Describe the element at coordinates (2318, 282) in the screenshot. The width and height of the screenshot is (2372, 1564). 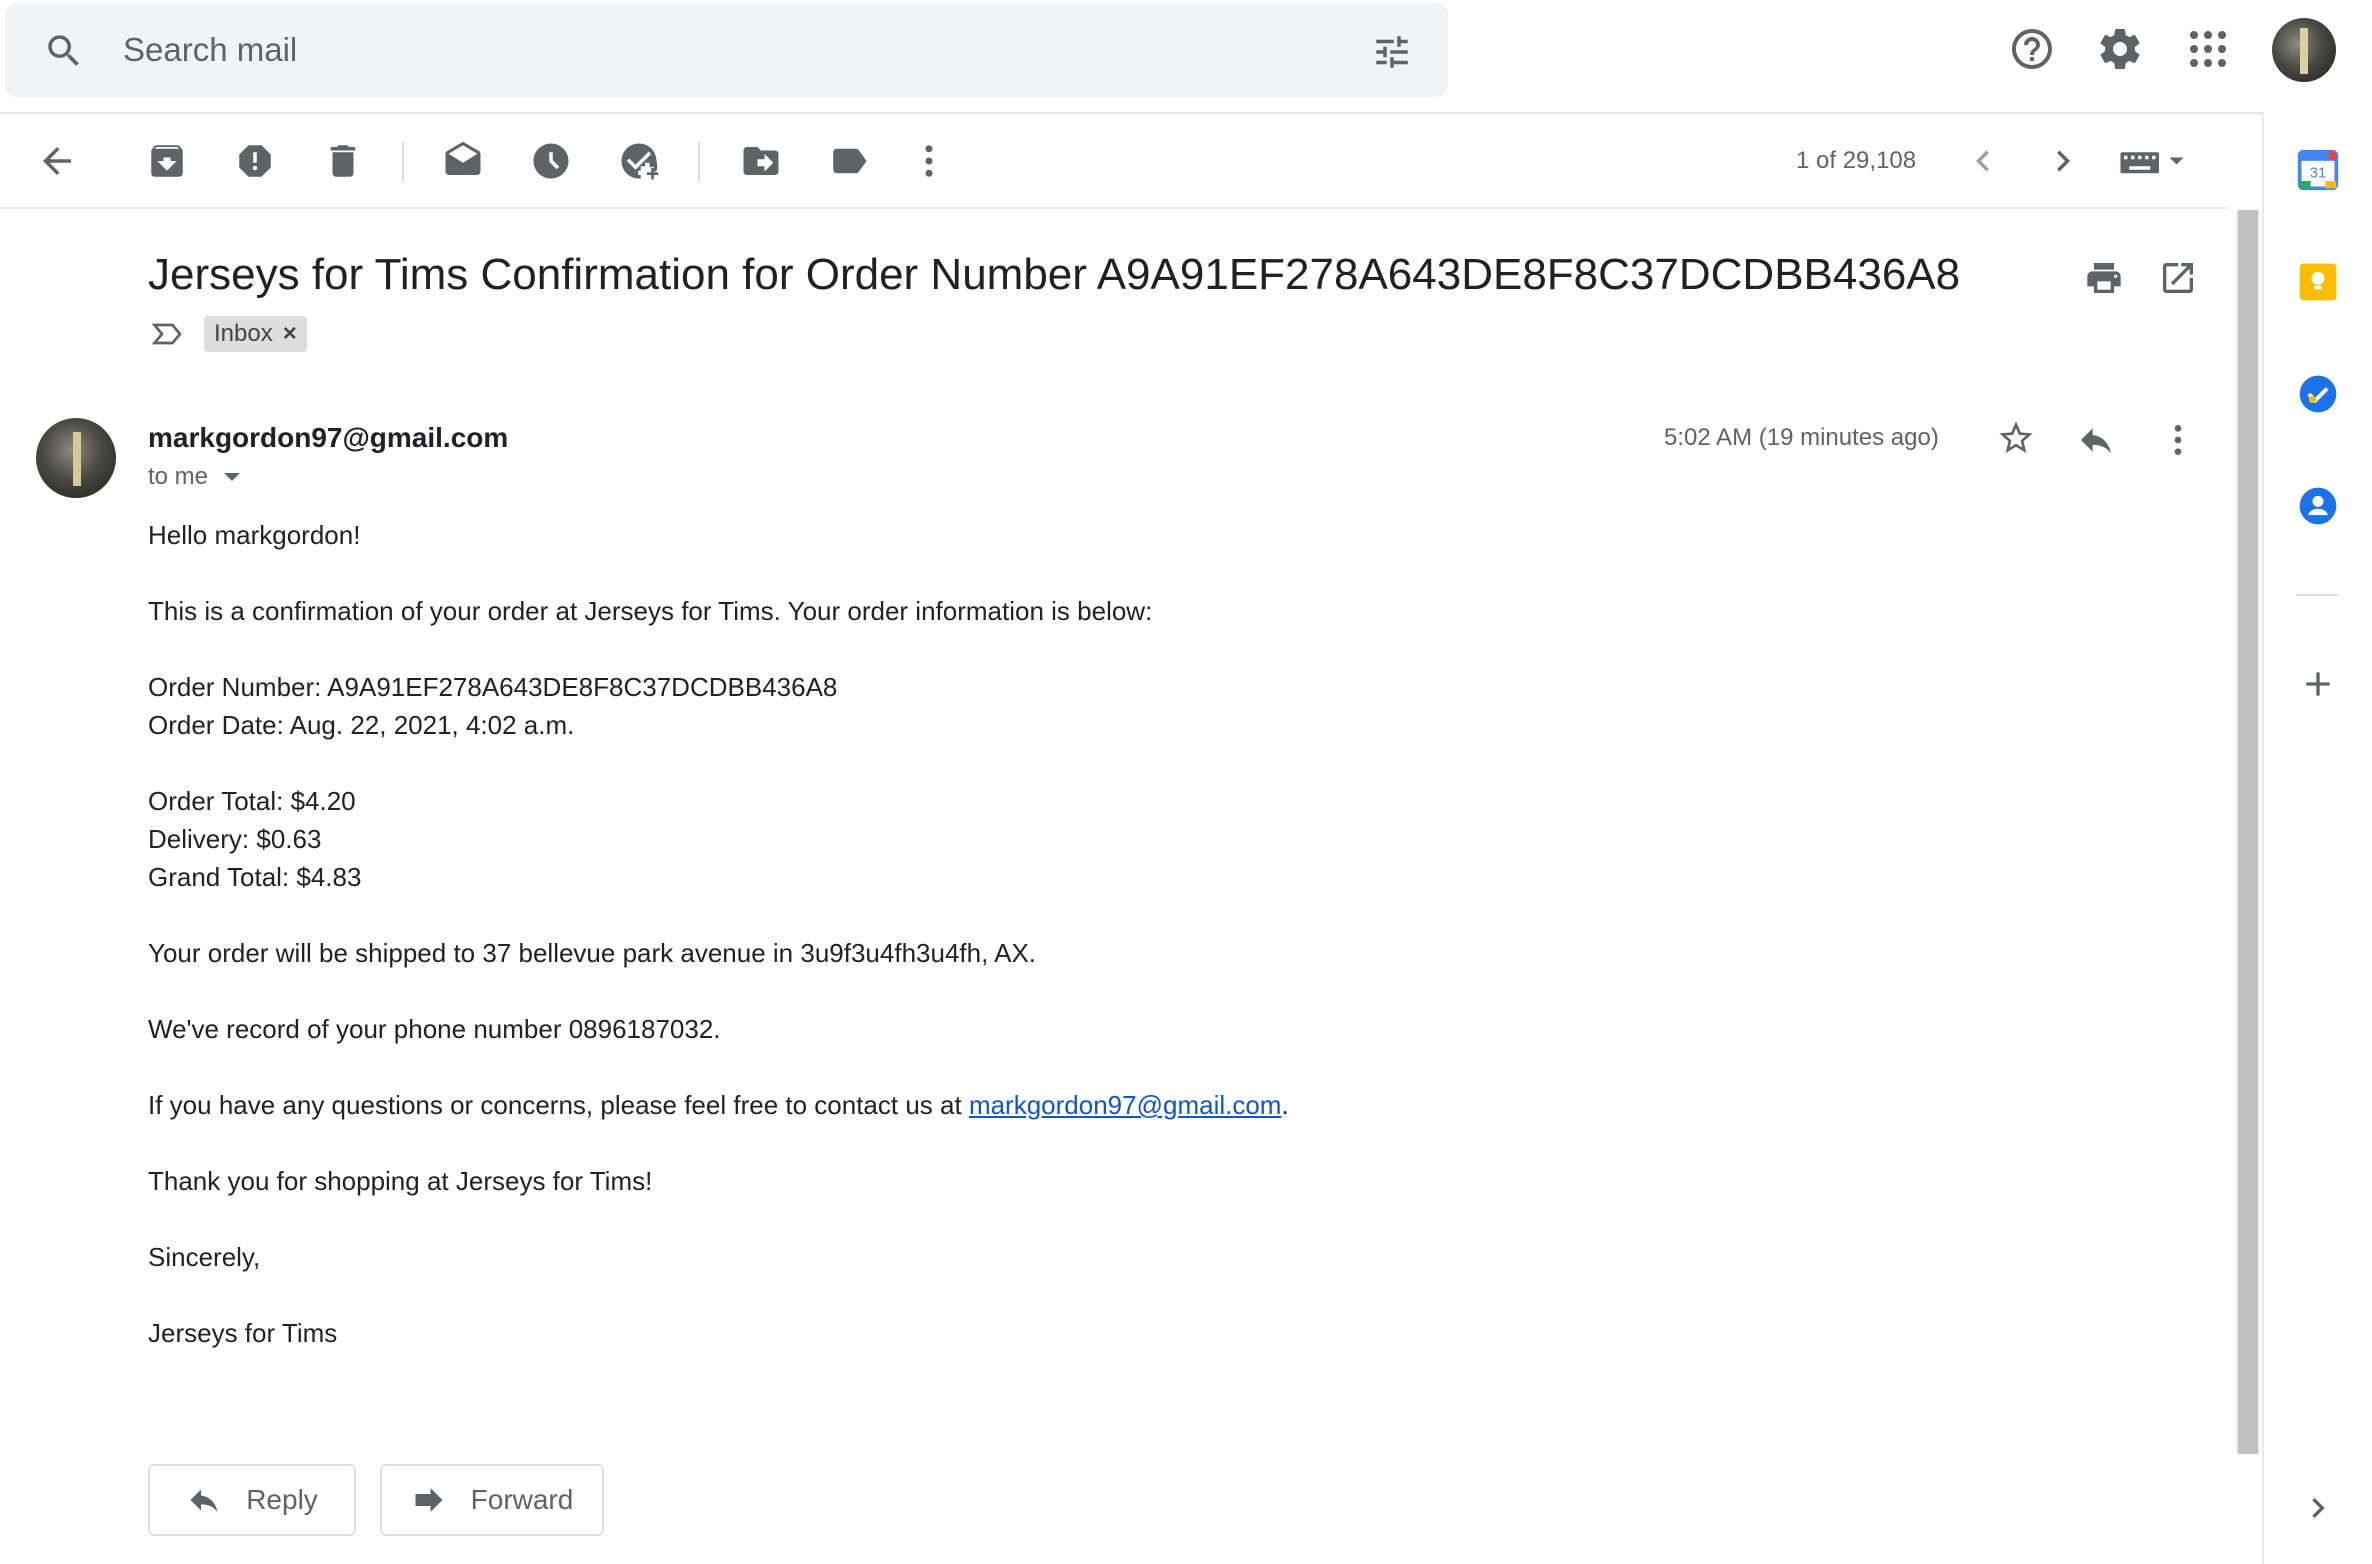
I see `keep-notes-icon` at that location.